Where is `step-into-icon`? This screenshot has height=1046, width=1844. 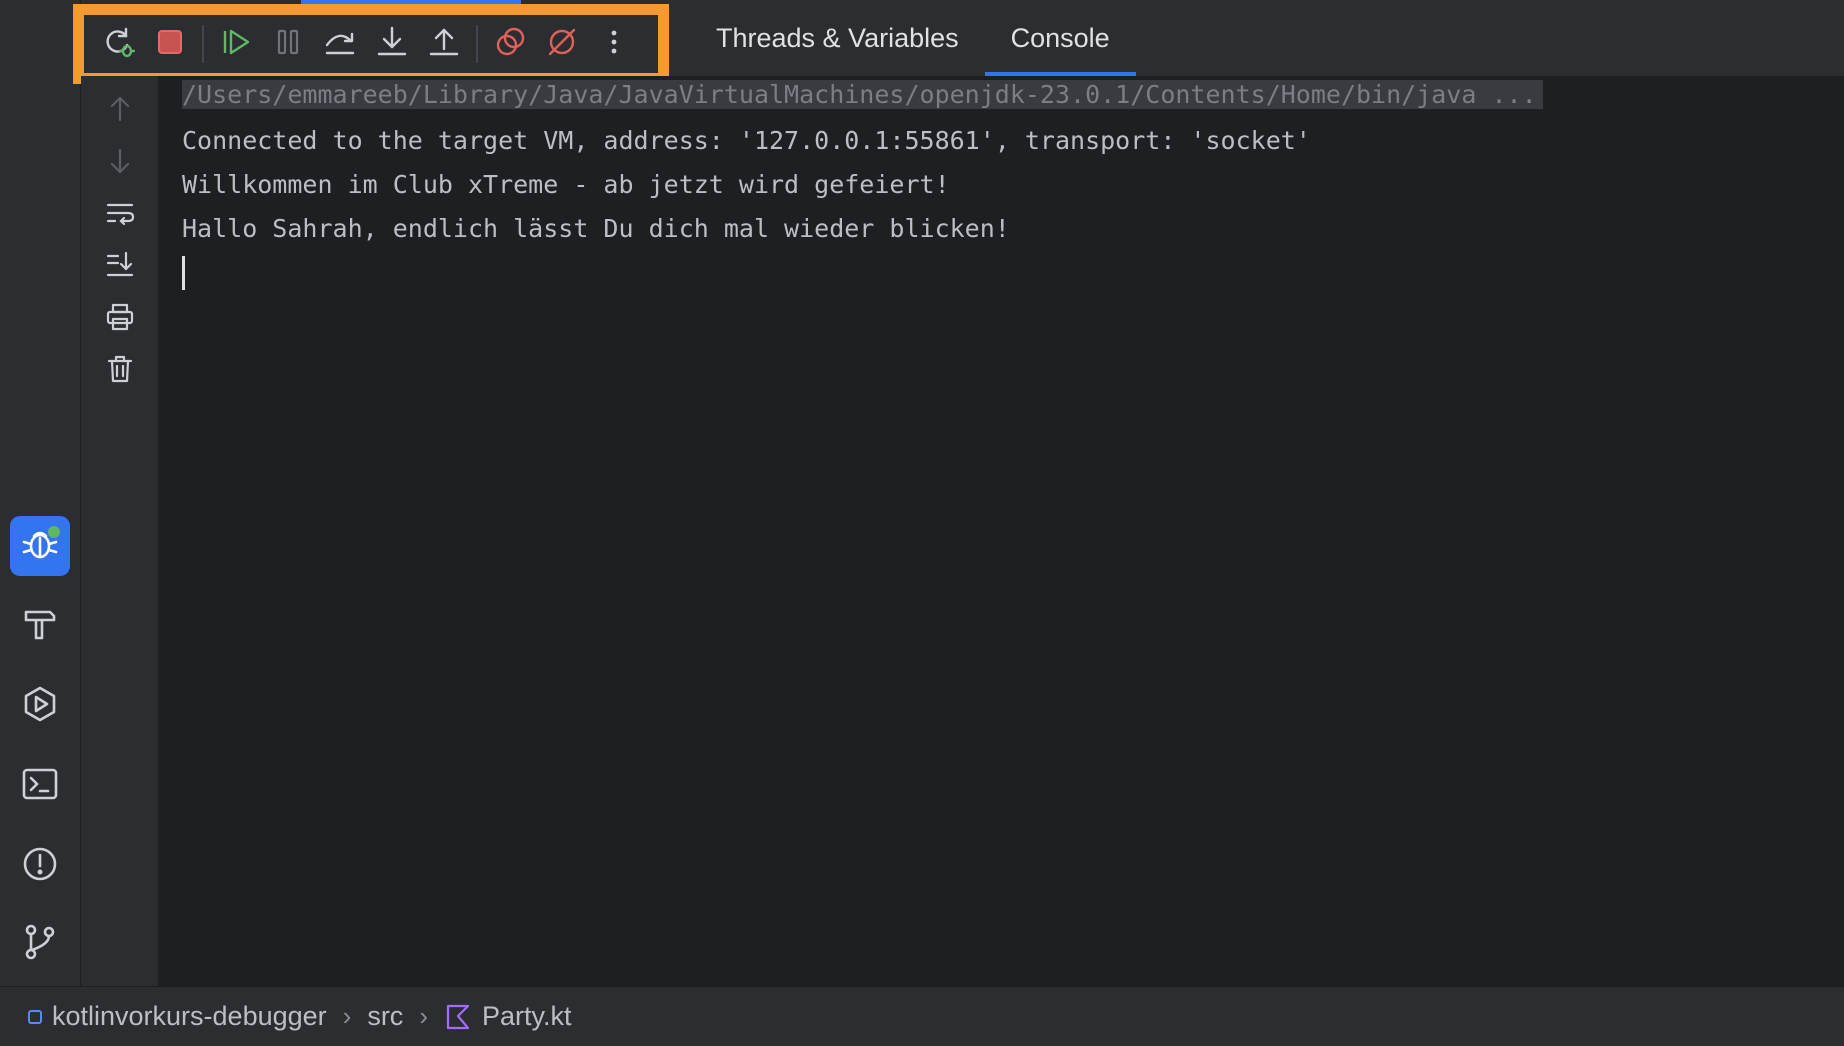 step-into-icon is located at coordinates (392, 44).